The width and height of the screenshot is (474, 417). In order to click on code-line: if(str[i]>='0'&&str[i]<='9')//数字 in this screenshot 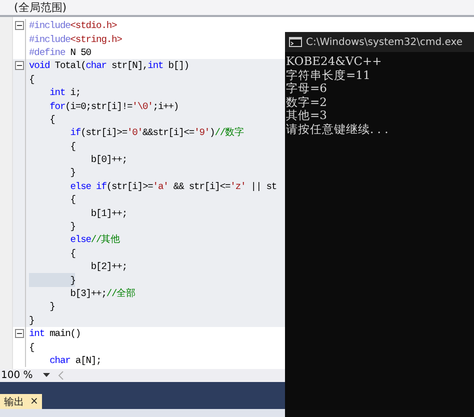, I will do `click(156, 133)`.